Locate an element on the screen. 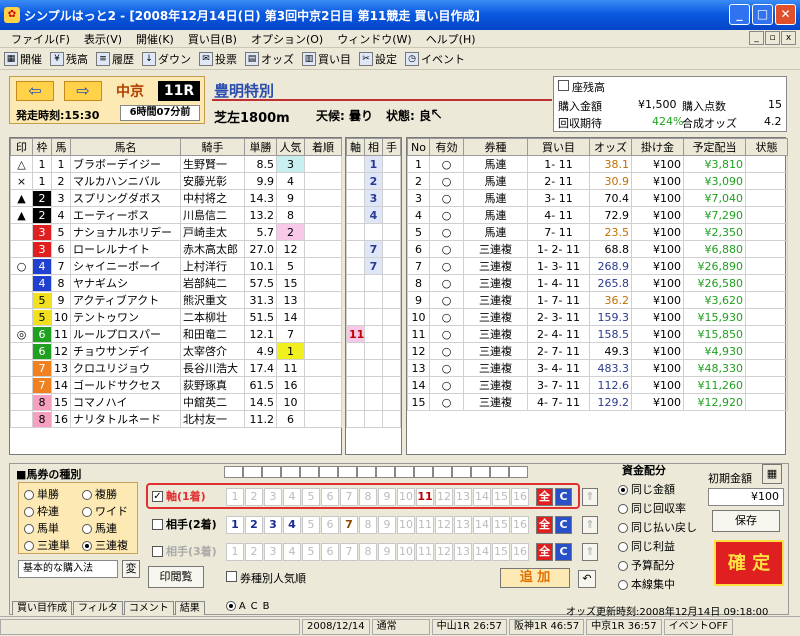  select-all-button: 全 is located at coordinates (544, 497).